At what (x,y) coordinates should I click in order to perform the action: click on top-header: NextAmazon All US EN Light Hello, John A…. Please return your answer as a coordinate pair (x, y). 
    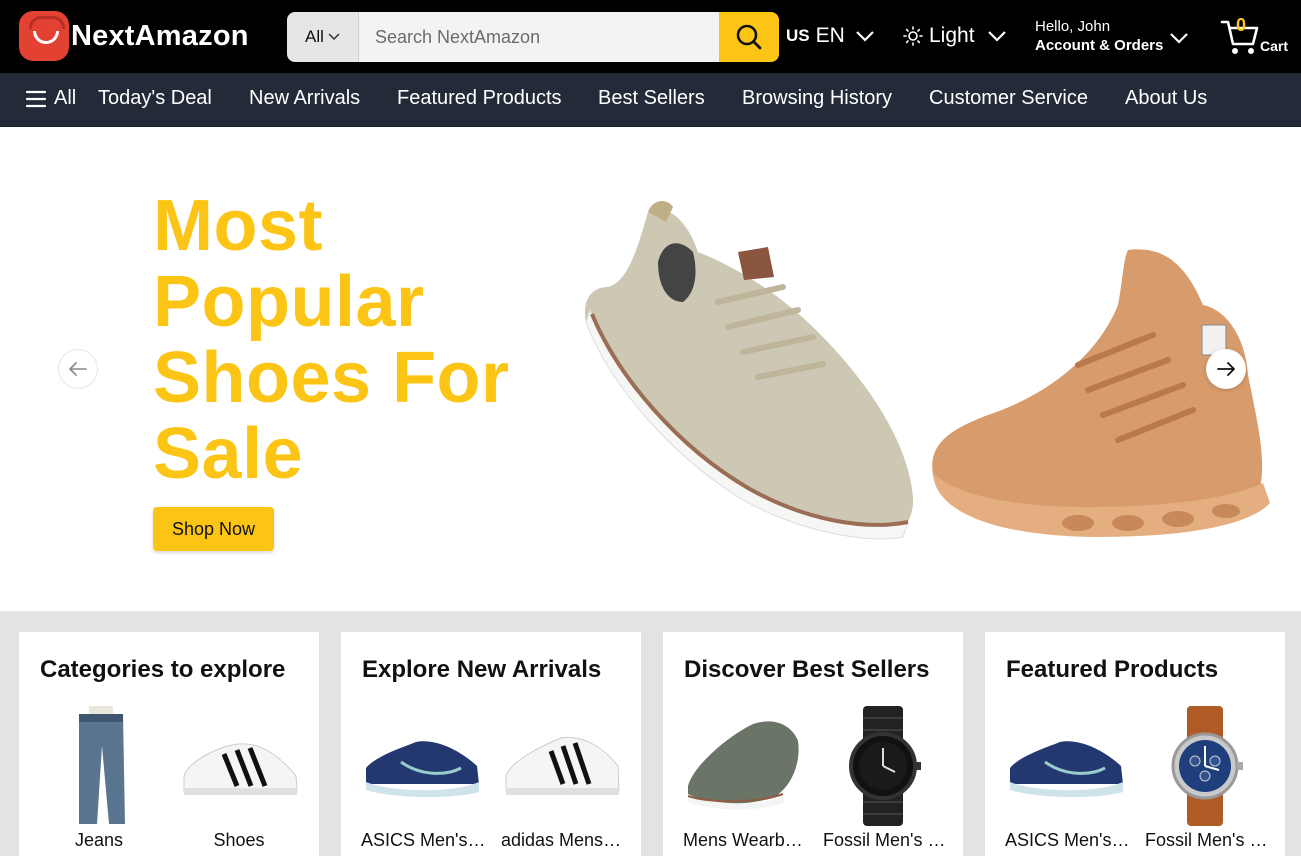
    Looking at the image, I should click on (650, 36).